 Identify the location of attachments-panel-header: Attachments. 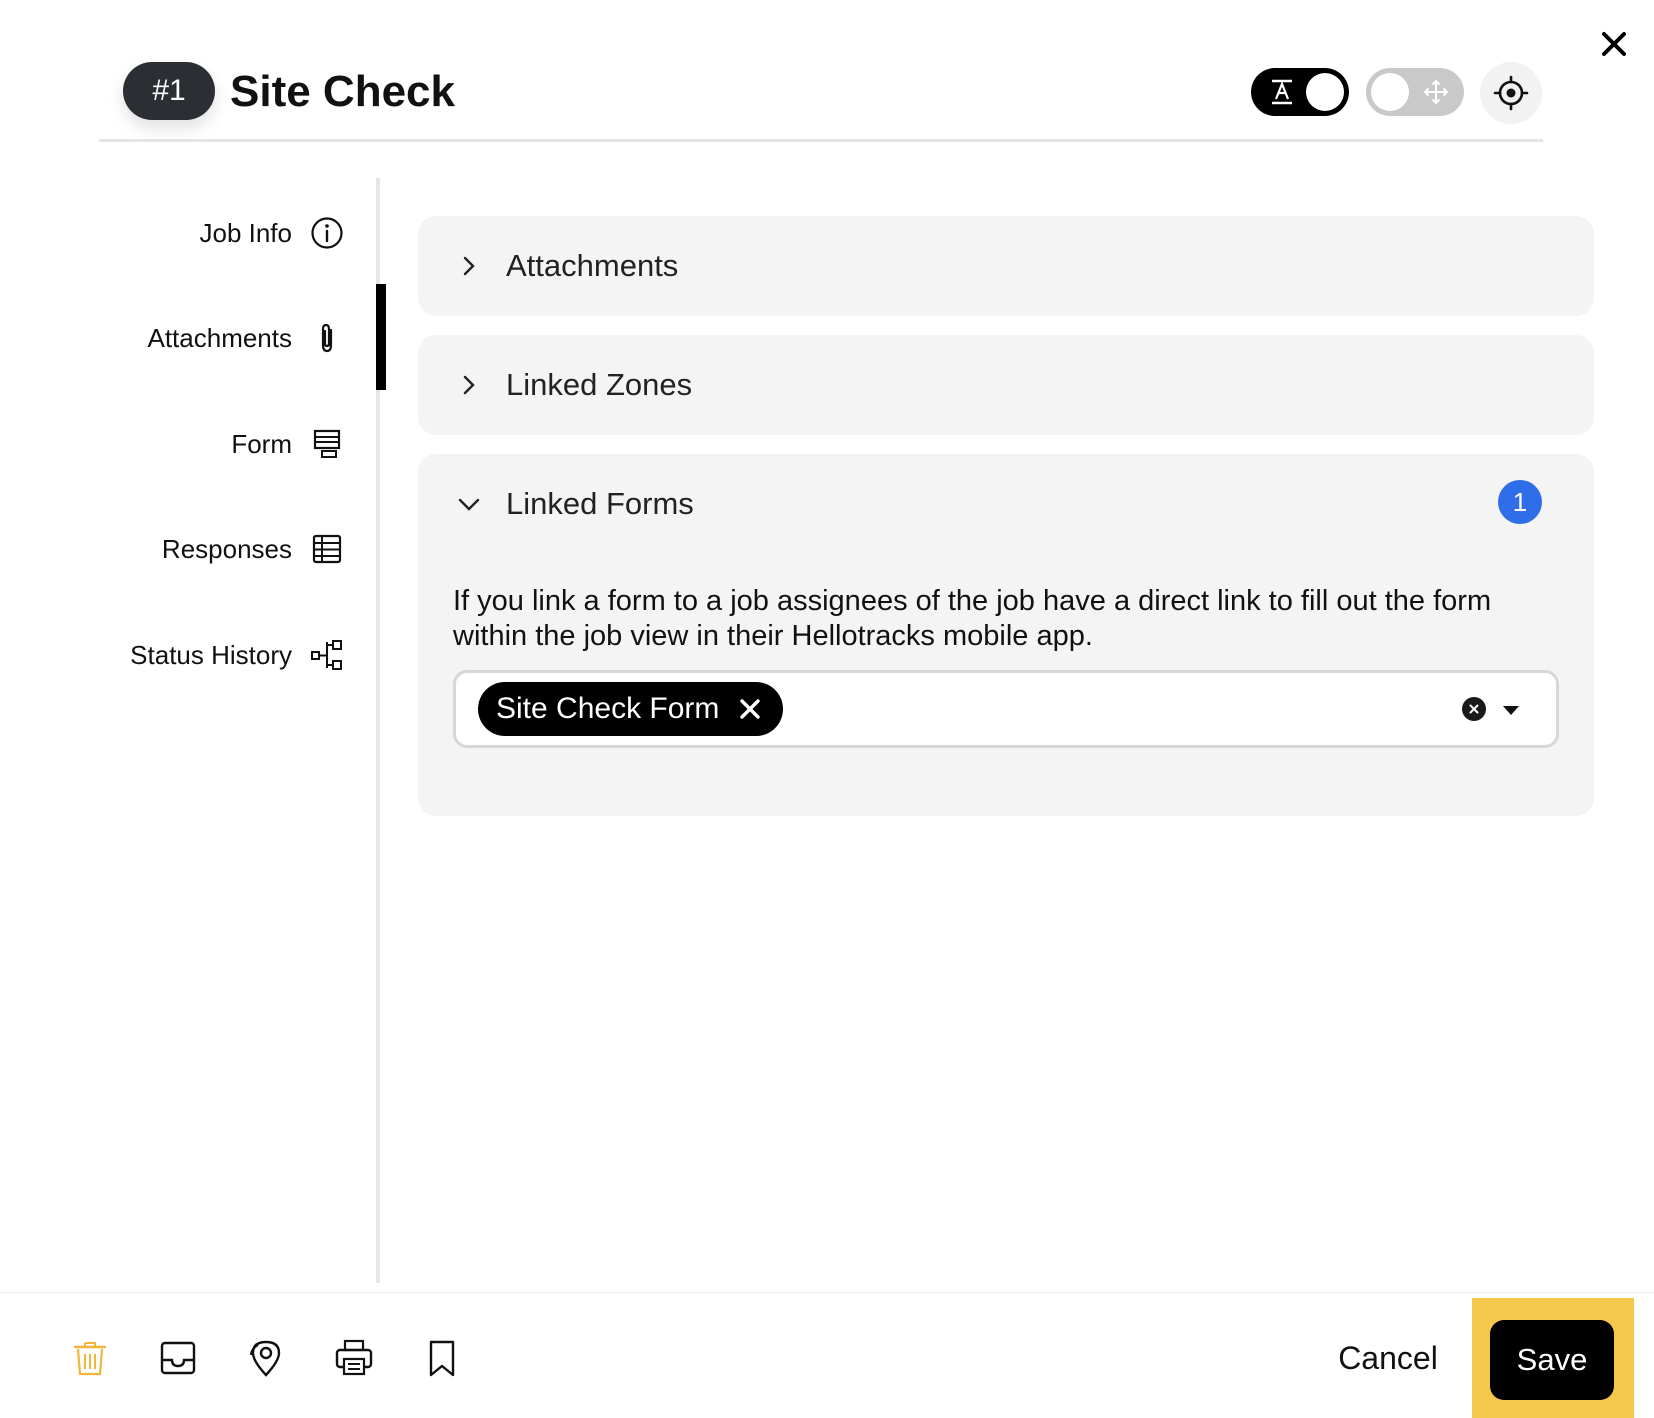
(1006, 266).